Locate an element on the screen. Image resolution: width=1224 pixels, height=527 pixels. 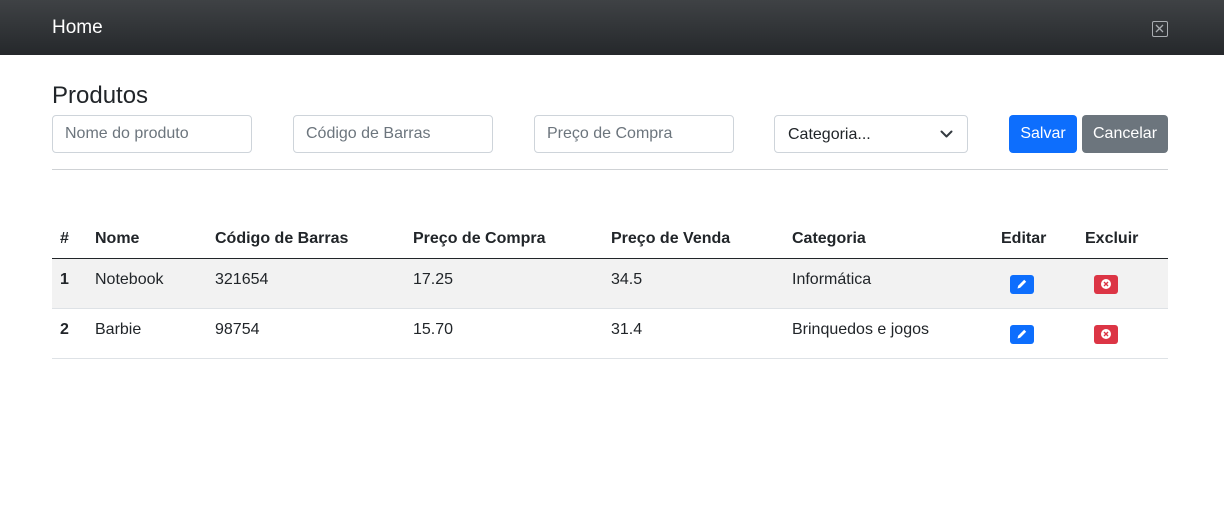
cell-name: Barbie is located at coordinates (118, 329).